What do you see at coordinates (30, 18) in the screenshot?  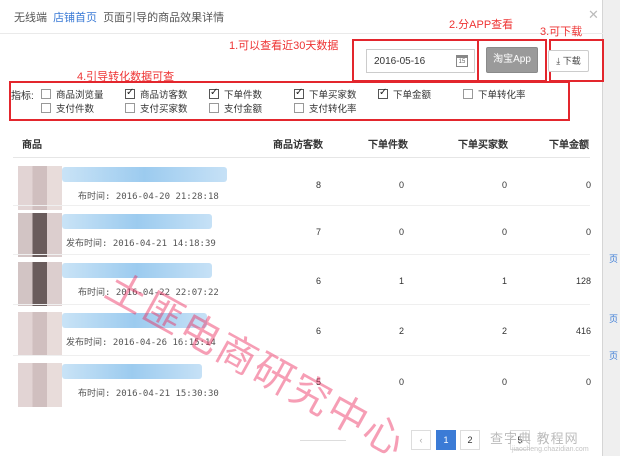 I see `title-prefix: 无线端` at bounding box center [30, 18].